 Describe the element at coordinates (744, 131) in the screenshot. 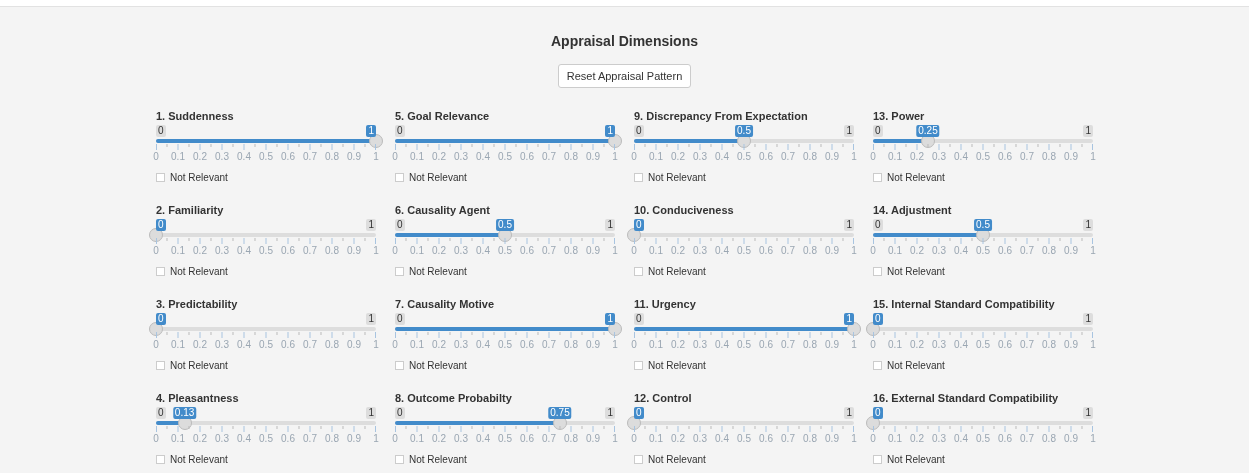

I see `value-label: 0.5` at that location.